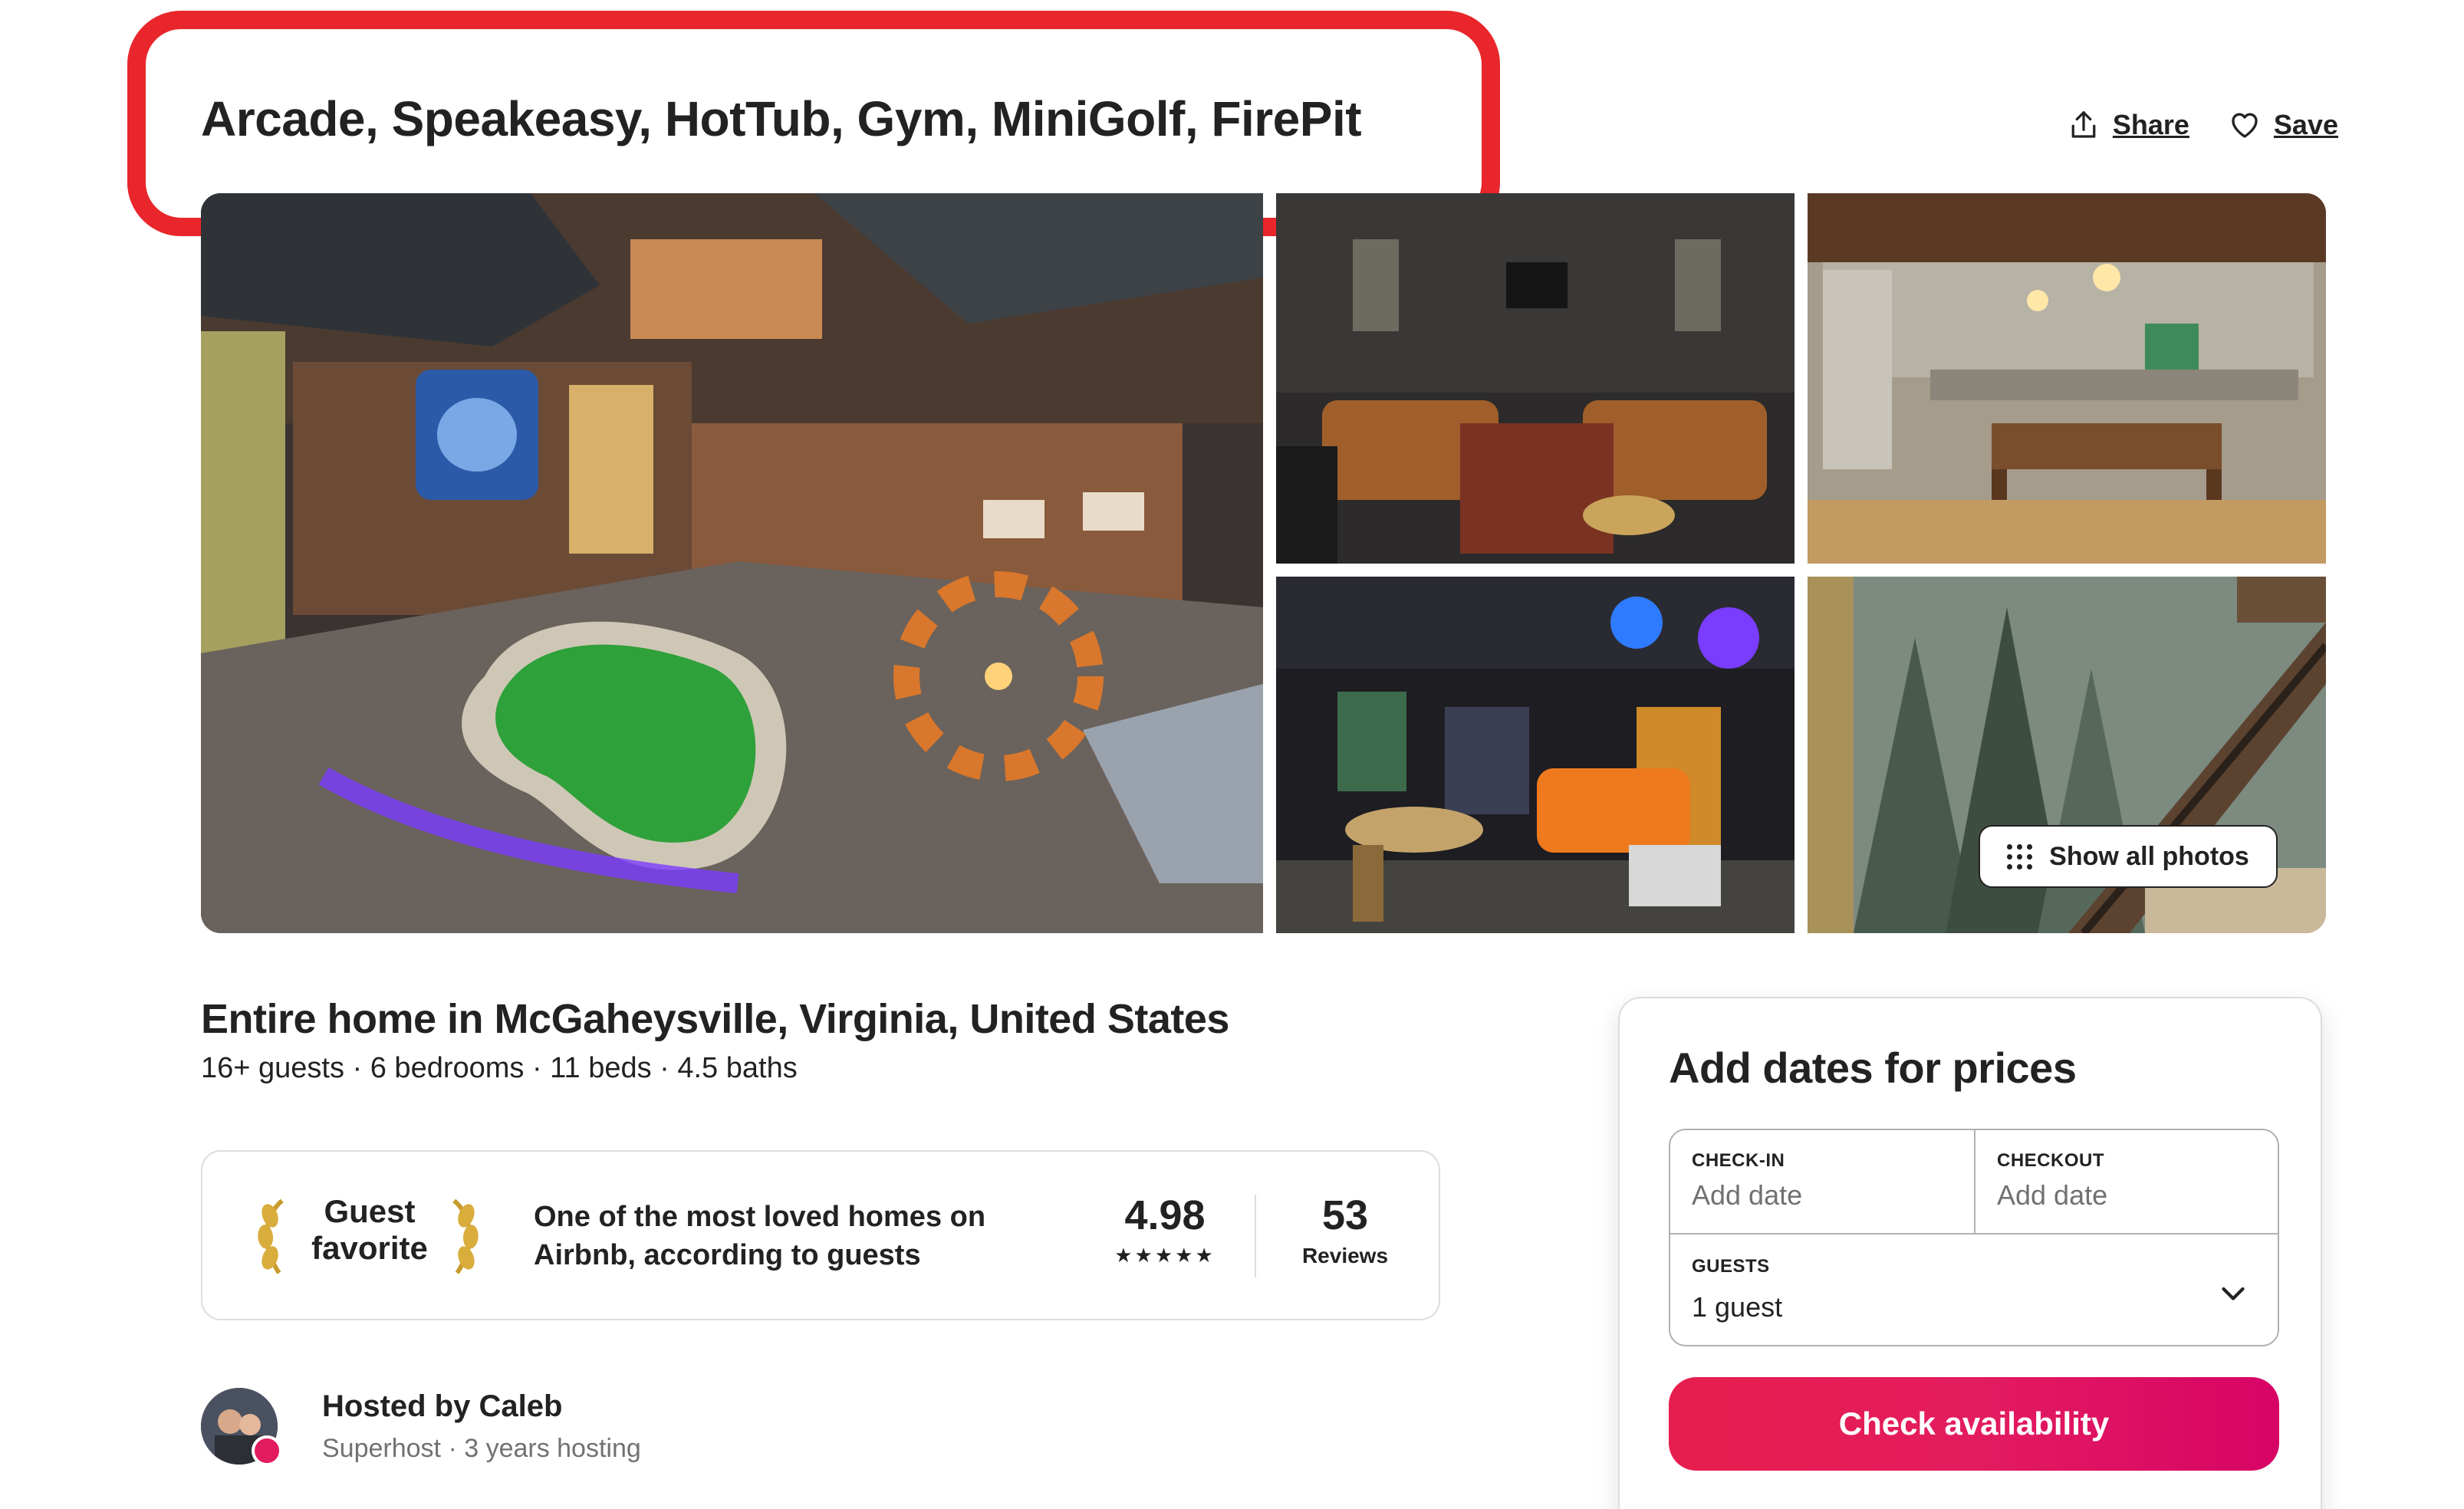 This screenshot has width=2464, height=1509. I want to click on listing-actions: Share Save, so click(2203, 125).